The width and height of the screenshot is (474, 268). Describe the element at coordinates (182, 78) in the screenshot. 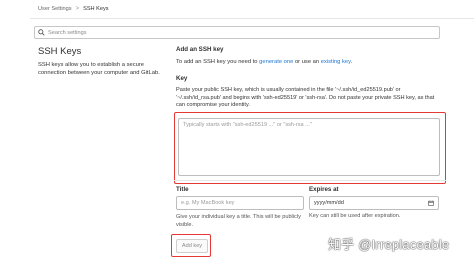

I see `key-label: Key` at that location.